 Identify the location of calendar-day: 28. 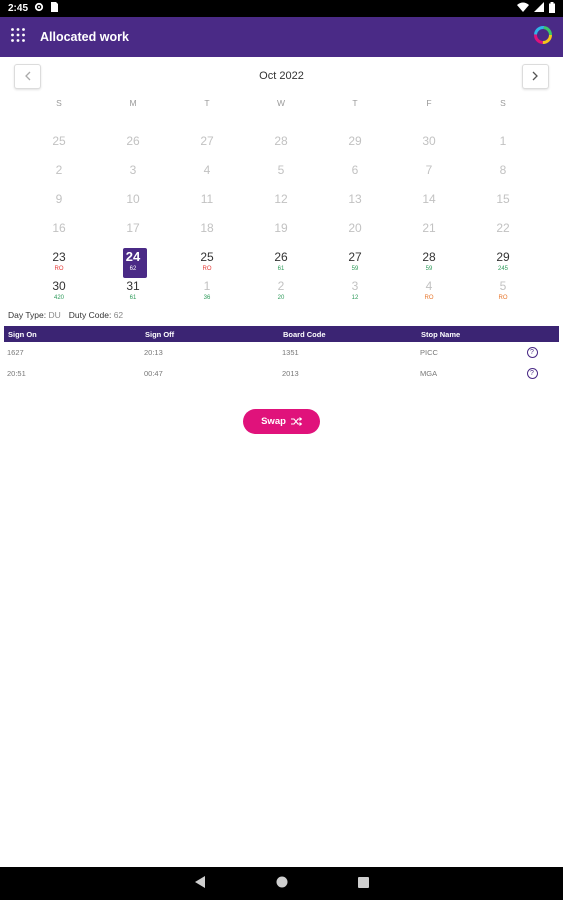
(281, 144).